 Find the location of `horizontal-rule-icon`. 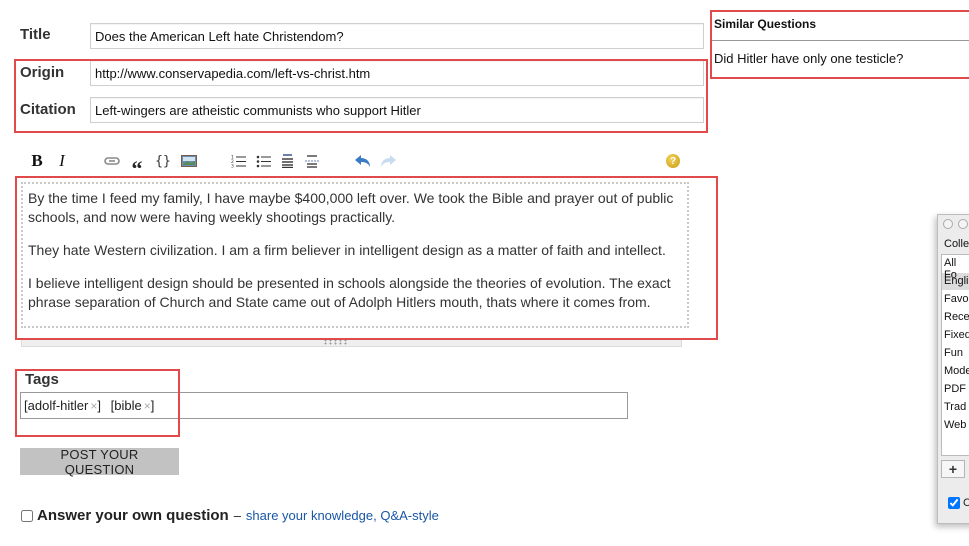

horizontal-rule-icon is located at coordinates (312, 161).